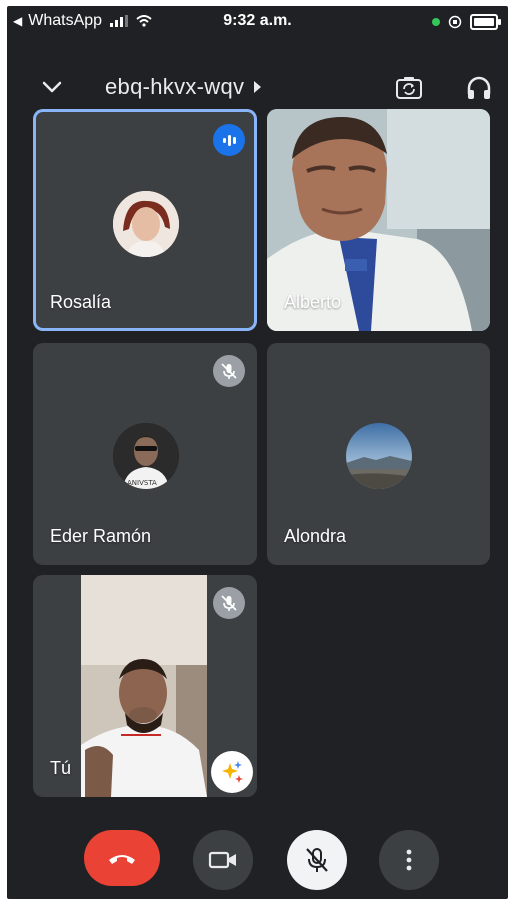 The image size is (513, 903). What do you see at coordinates (81, 302) in the screenshot?
I see `participant-name: Rosalía` at bounding box center [81, 302].